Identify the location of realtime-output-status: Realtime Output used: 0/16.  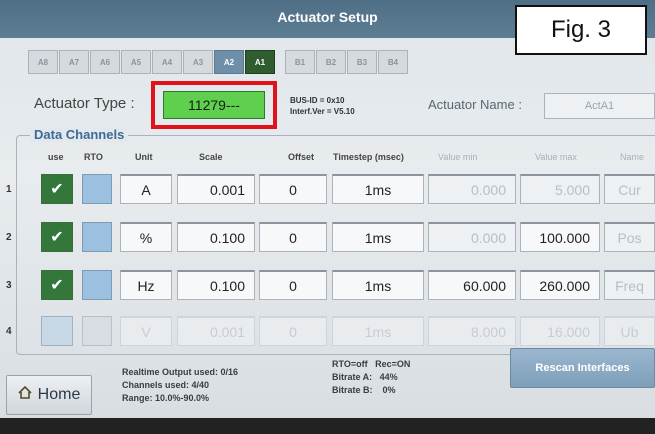
(180, 372).